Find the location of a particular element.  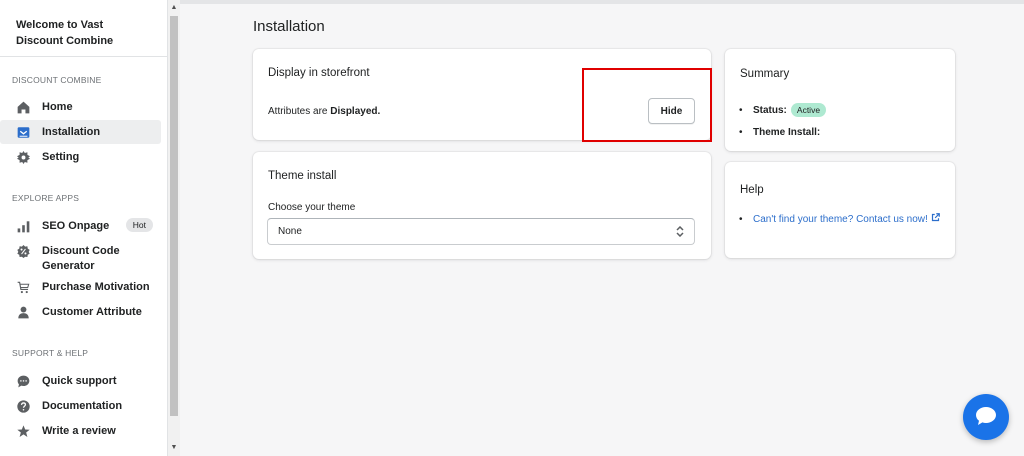

section-title-explore-apps: EXPLORE APPS is located at coordinates (46, 198).